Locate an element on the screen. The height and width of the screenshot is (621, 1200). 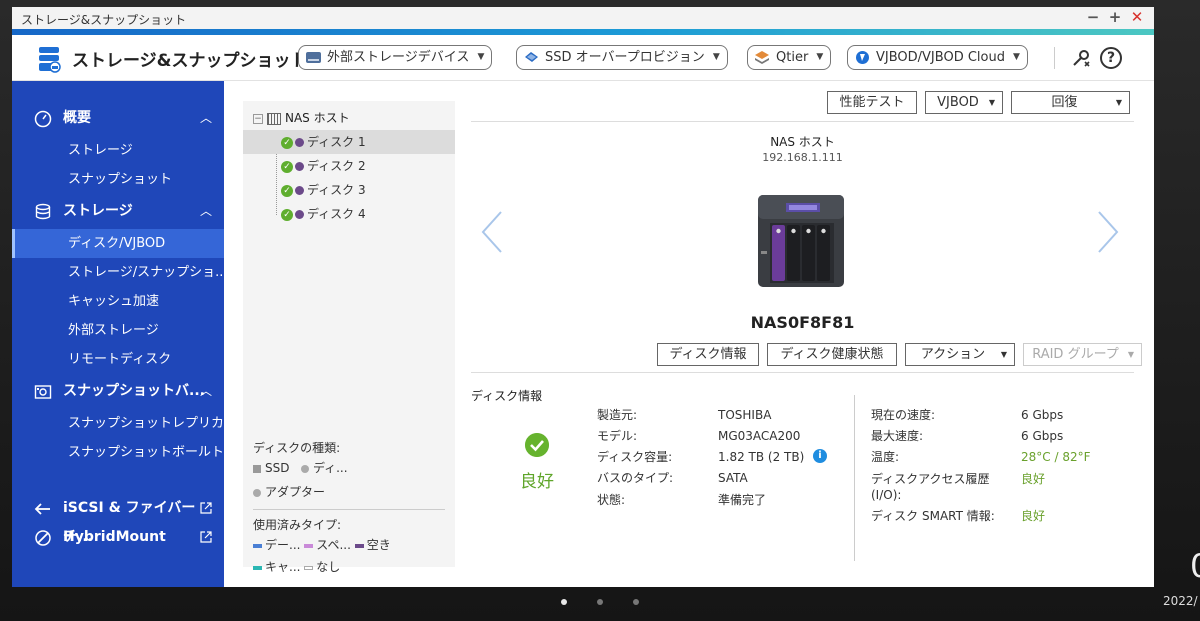
tools-icon is located at coordinates (1081, 58).